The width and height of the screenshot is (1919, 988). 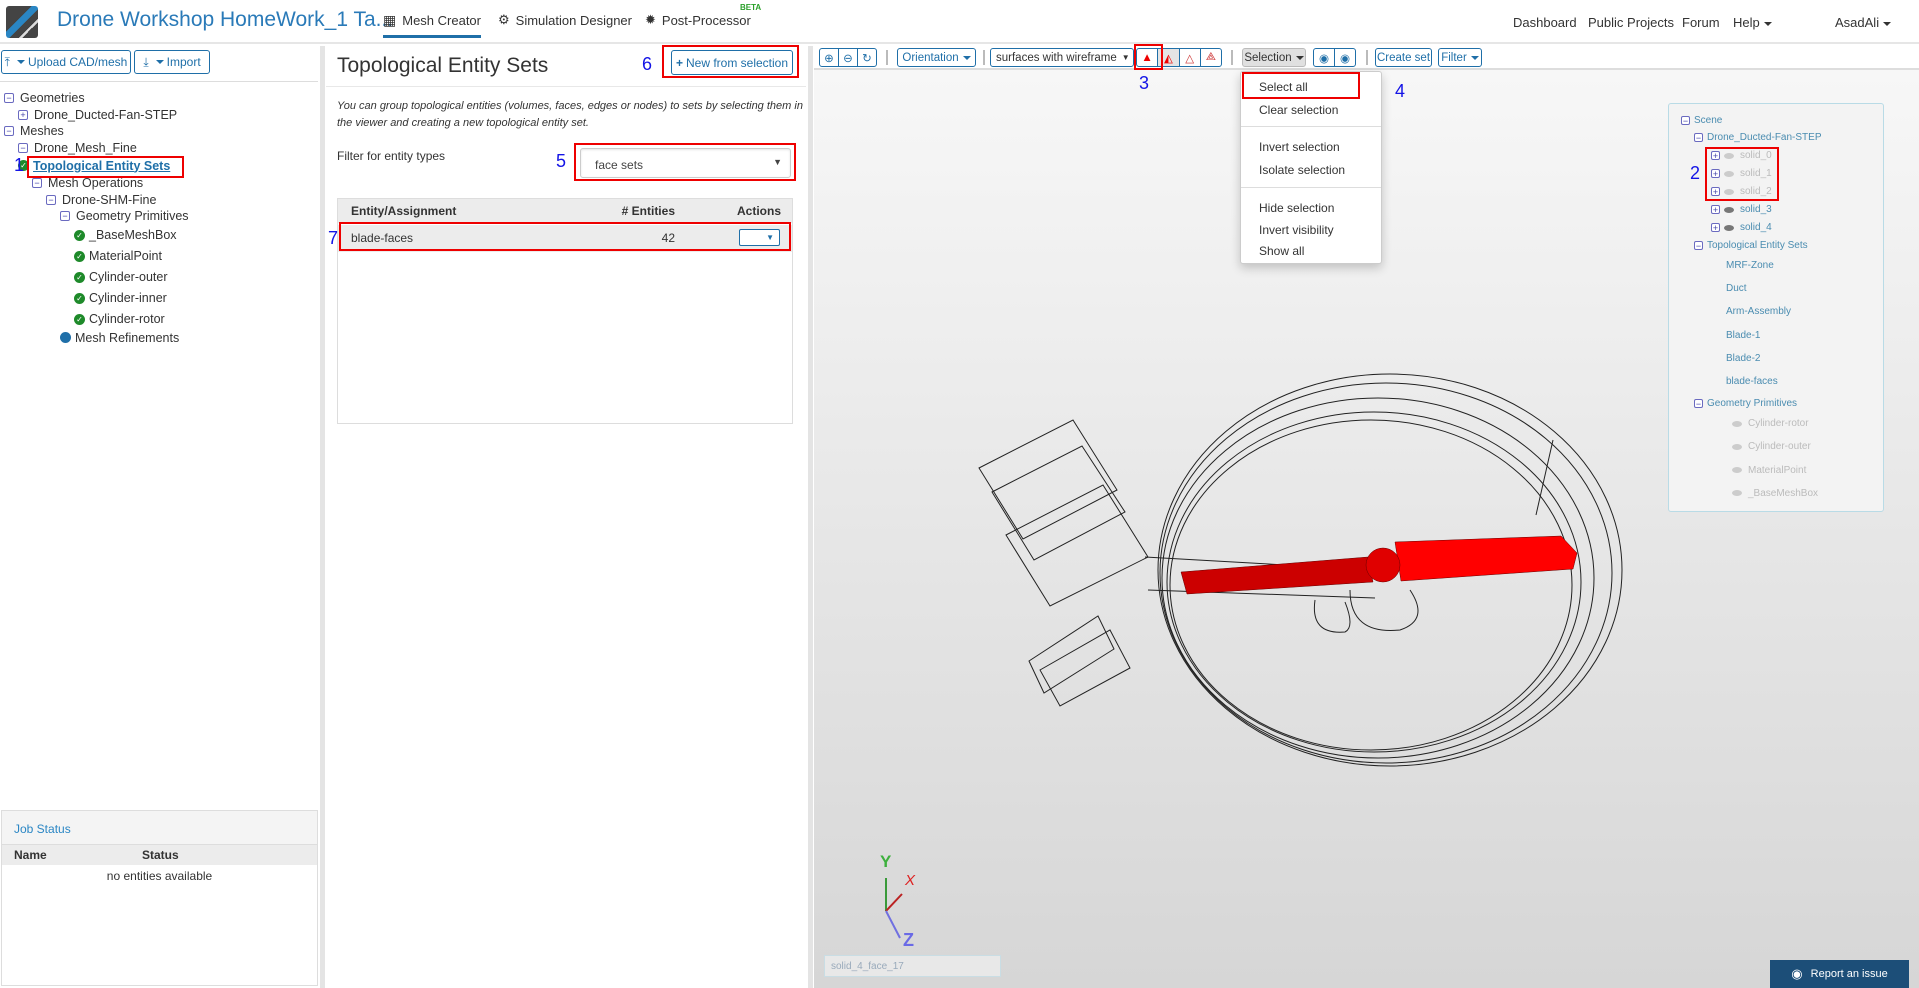 What do you see at coordinates (1758, 311) in the screenshot?
I see `scene-item: Arm-Assembly` at bounding box center [1758, 311].